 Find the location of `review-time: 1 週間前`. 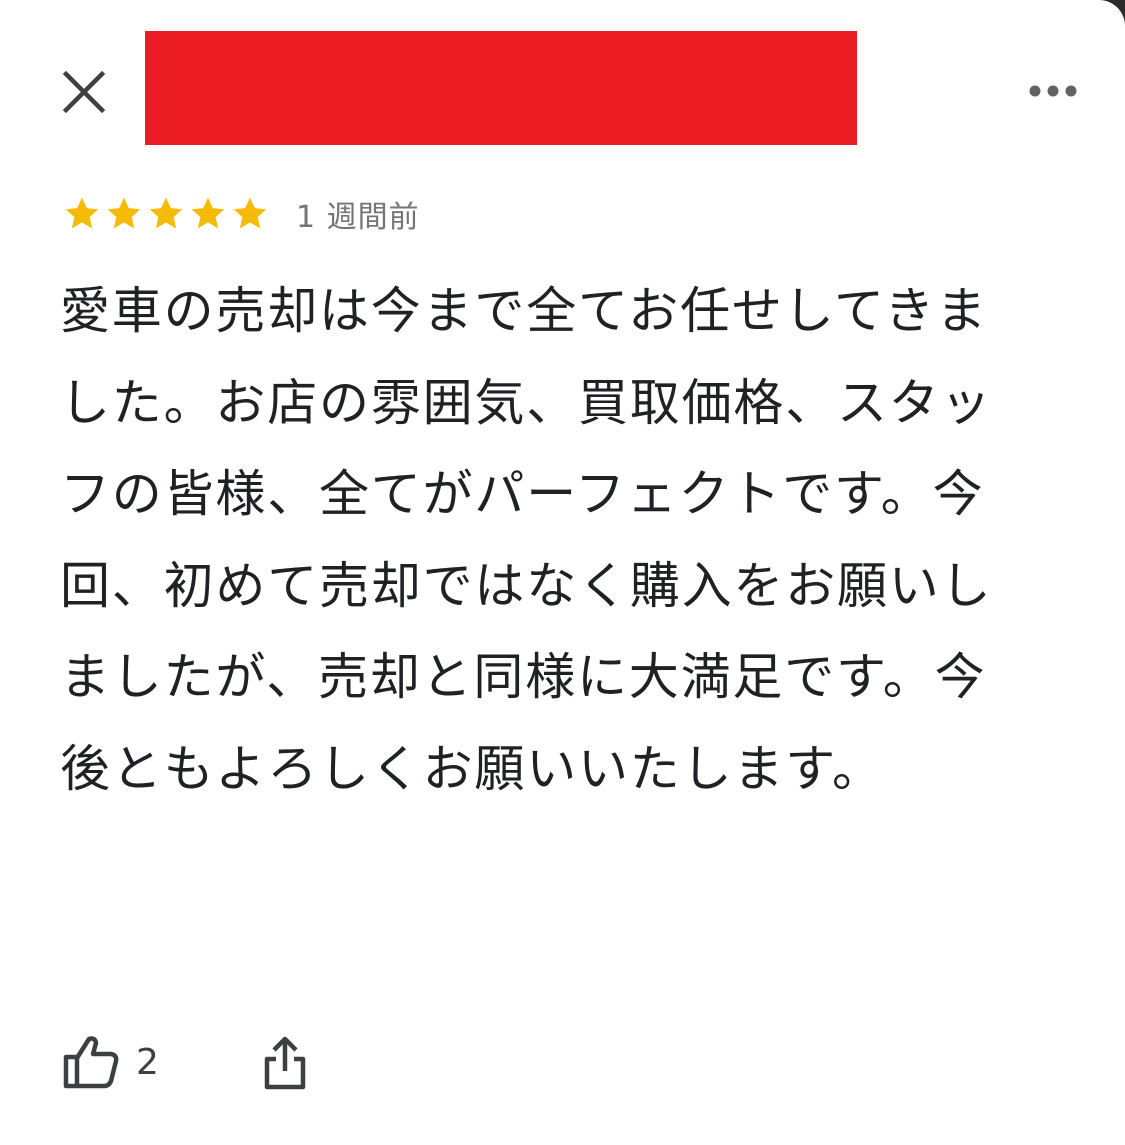

review-time: 1 週間前 is located at coordinates (358, 217).